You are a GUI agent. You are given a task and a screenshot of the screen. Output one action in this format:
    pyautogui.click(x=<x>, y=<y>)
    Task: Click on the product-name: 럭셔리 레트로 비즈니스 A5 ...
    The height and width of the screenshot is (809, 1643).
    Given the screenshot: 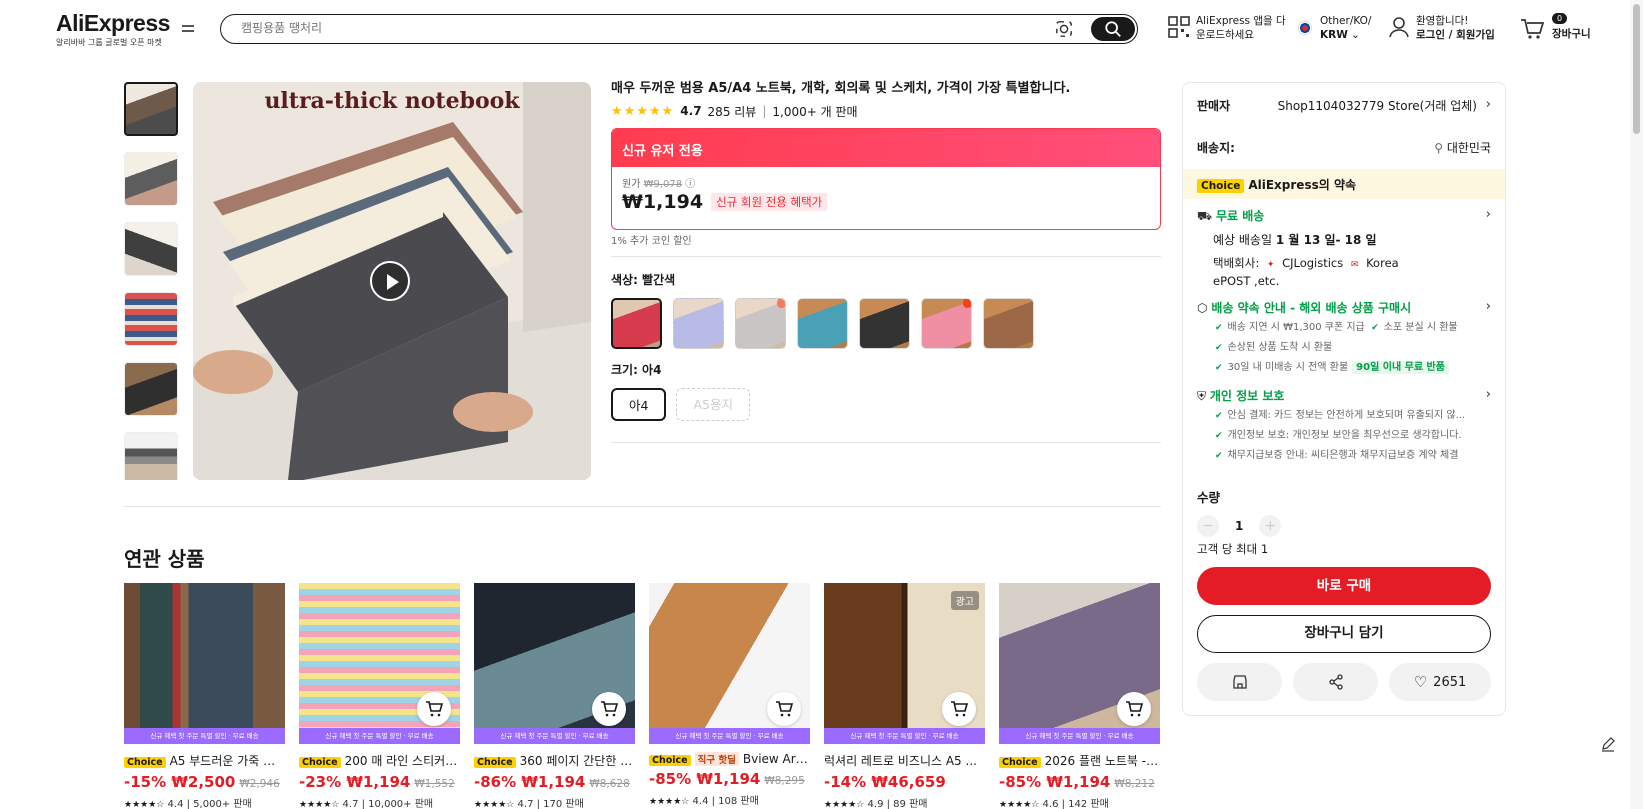 What is the action you would take?
    pyautogui.click(x=900, y=761)
    